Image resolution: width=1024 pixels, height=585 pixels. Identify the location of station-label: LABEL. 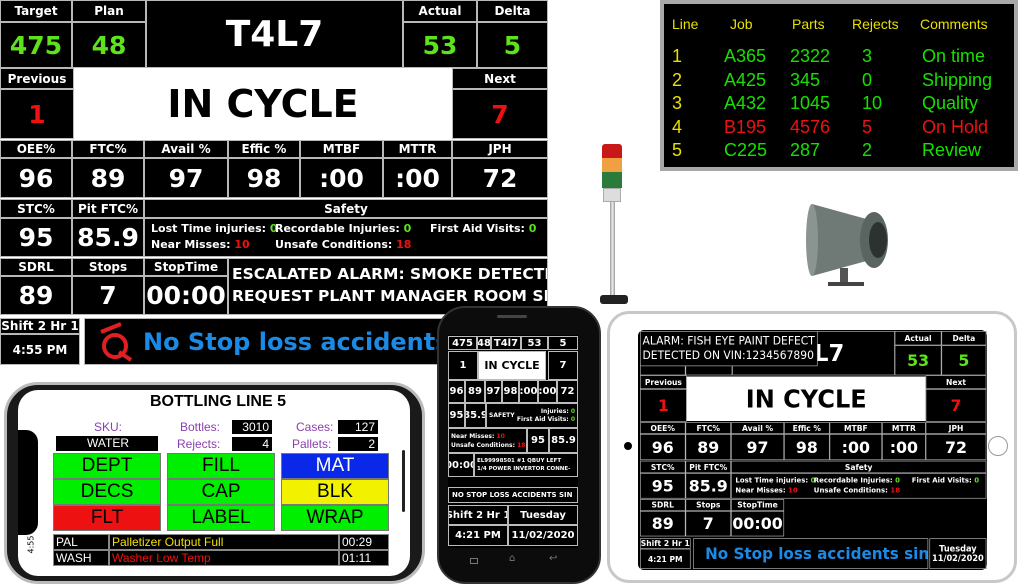
(221, 518).